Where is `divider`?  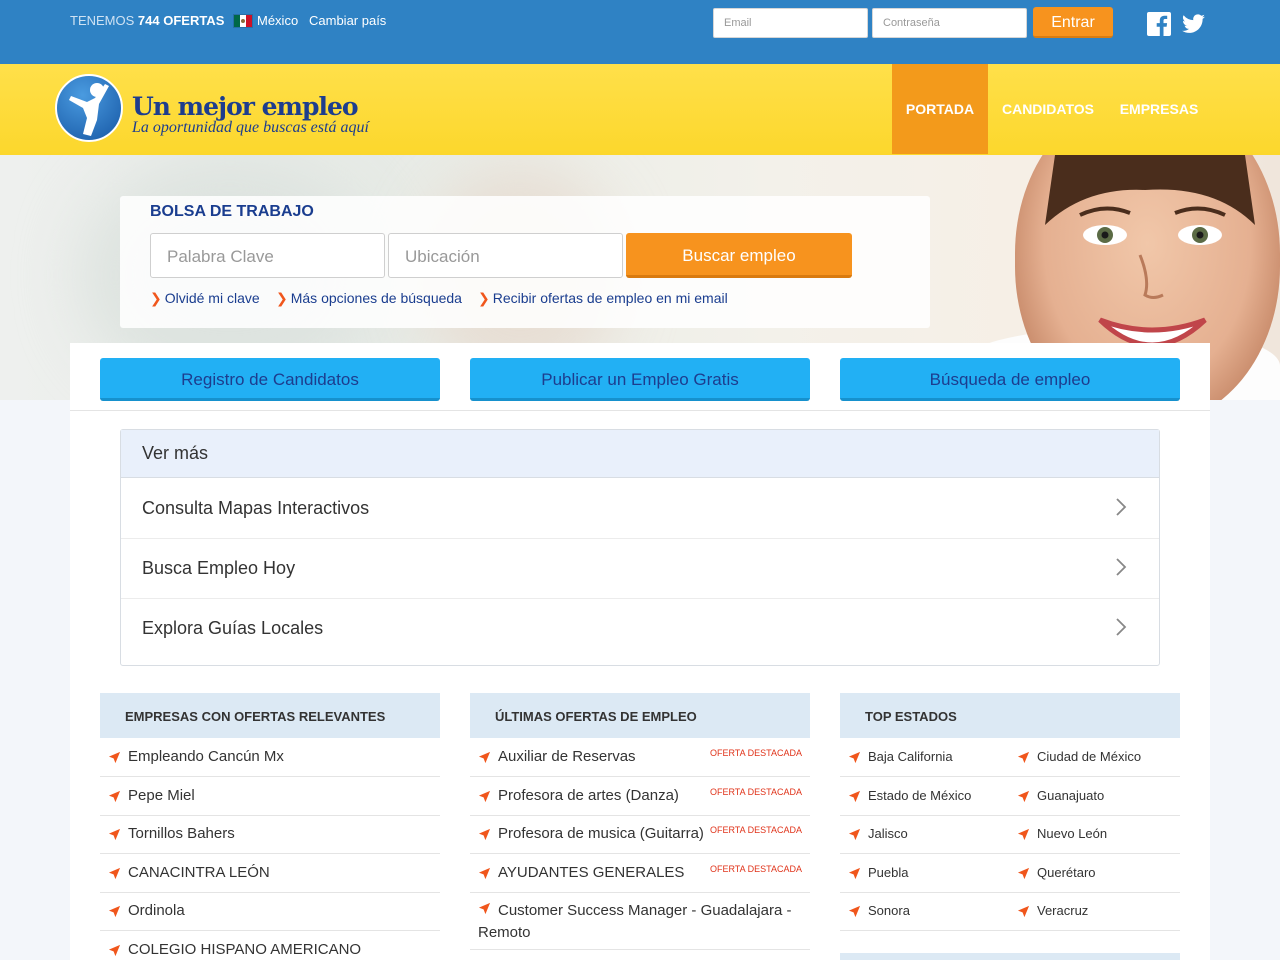
divider is located at coordinates (640, 410).